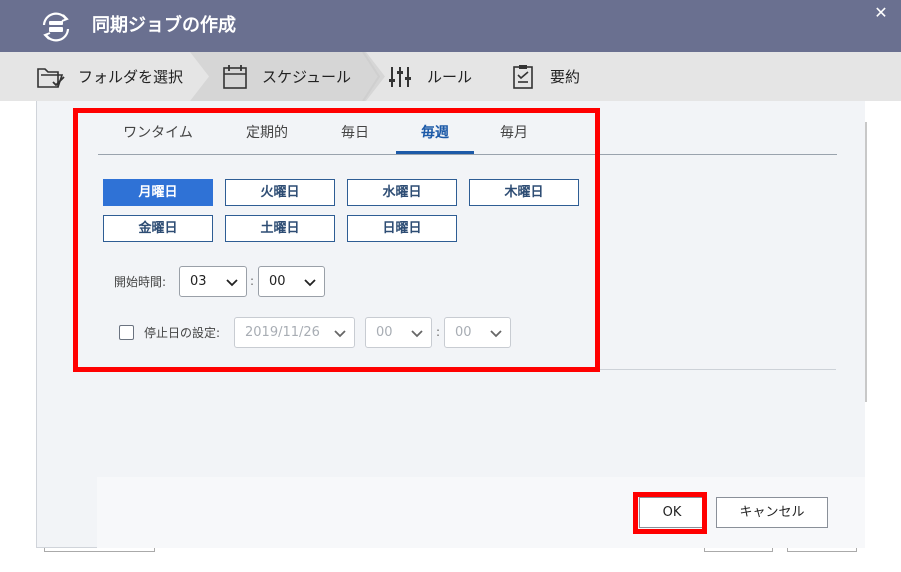 This screenshot has width=901, height=572. Describe the element at coordinates (881, 13) in the screenshot. I see `close-icon: ✕` at that location.